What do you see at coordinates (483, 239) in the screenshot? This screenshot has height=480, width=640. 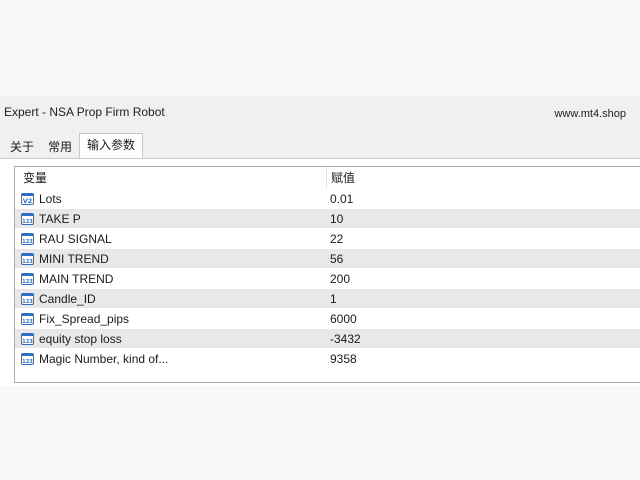 I see `parameter-value-cell: 22` at bounding box center [483, 239].